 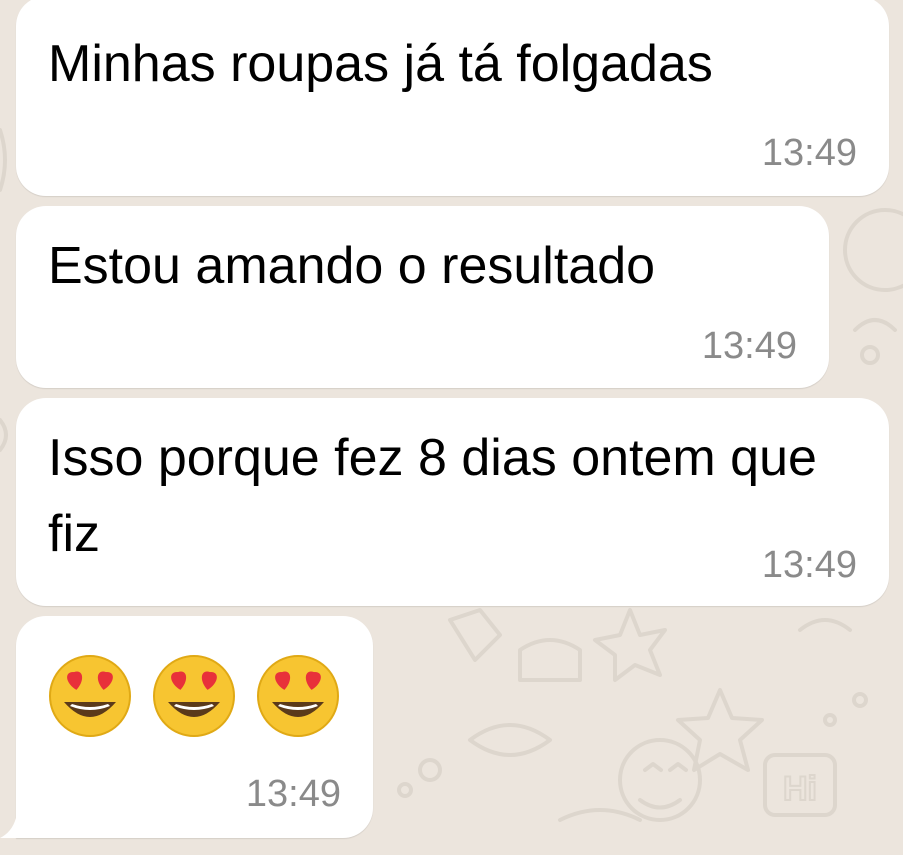 What do you see at coordinates (432, 496) in the screenshot?
I see `message-text: Isso porque fez 8 dias ontem que fiz` at bounding box center [432, 496].